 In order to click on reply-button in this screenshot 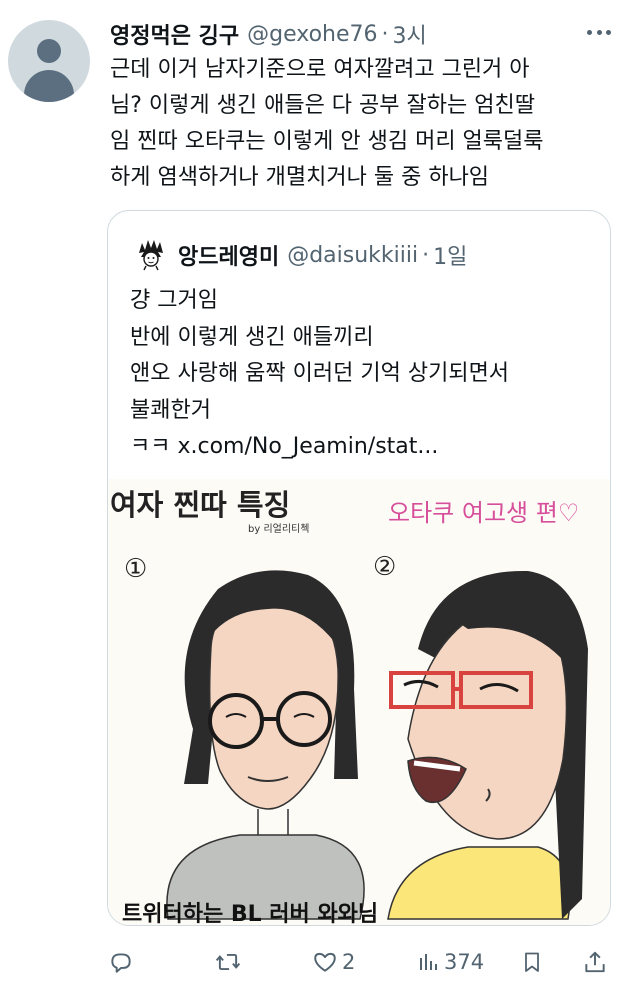, I will do `click(123, 962)`.